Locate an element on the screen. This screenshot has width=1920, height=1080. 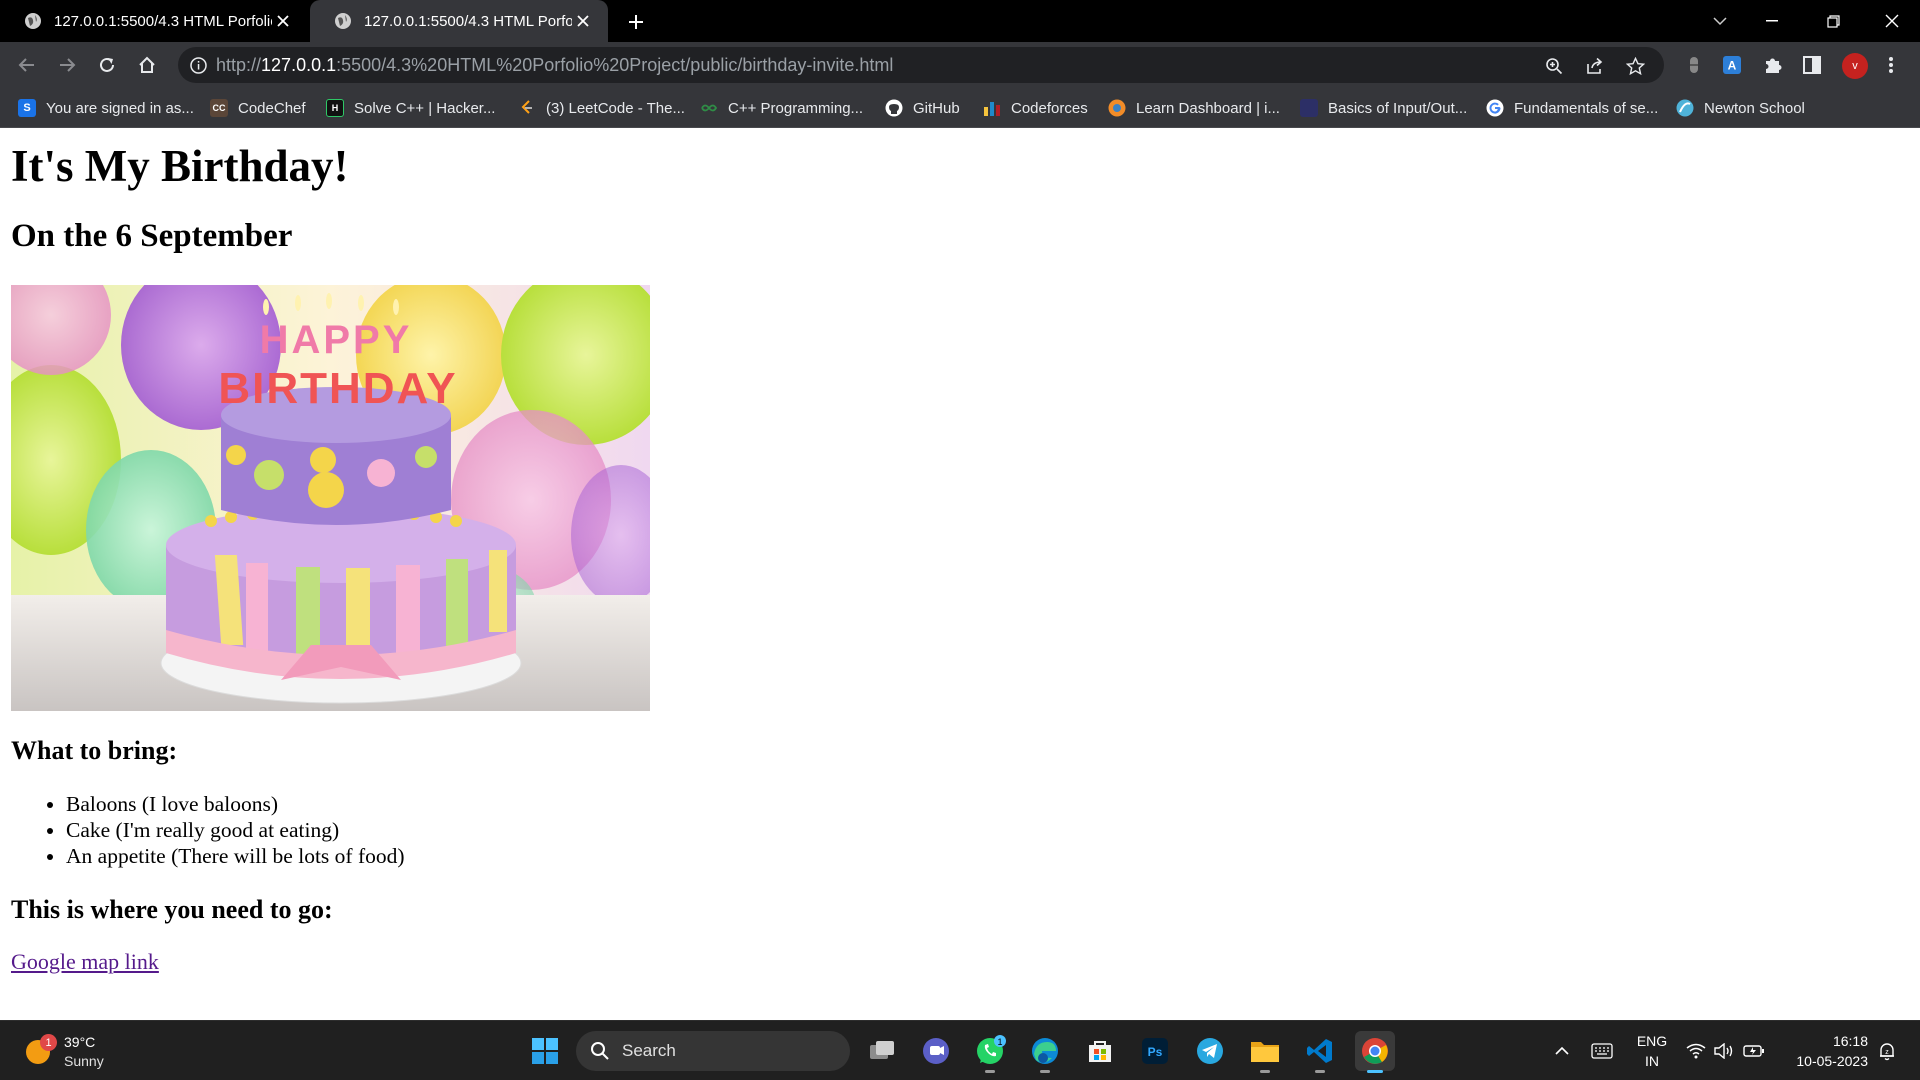
vscode-button is located at coordinates (1320, 1052).